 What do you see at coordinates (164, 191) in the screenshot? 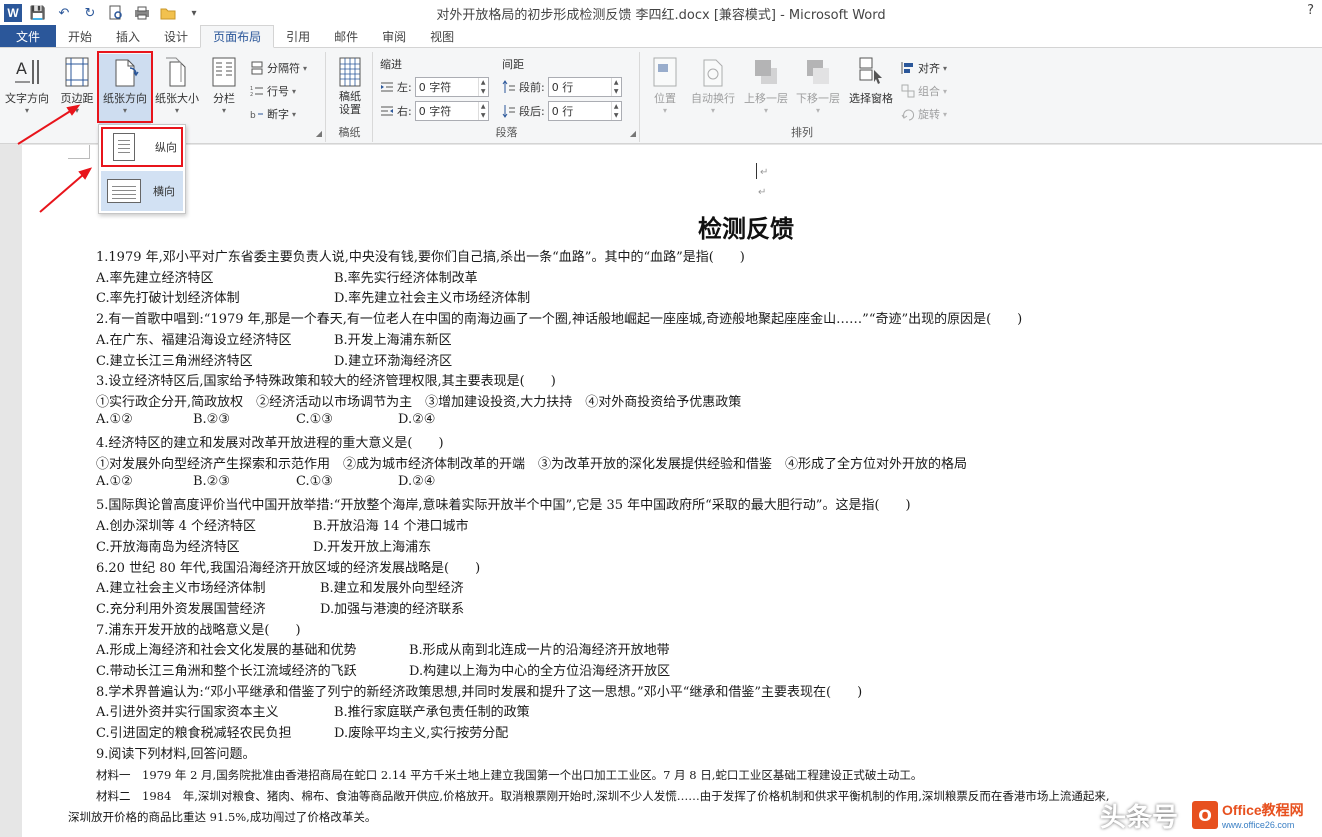
I see `landscape-label: 横向` at bounding box center [164, 191].